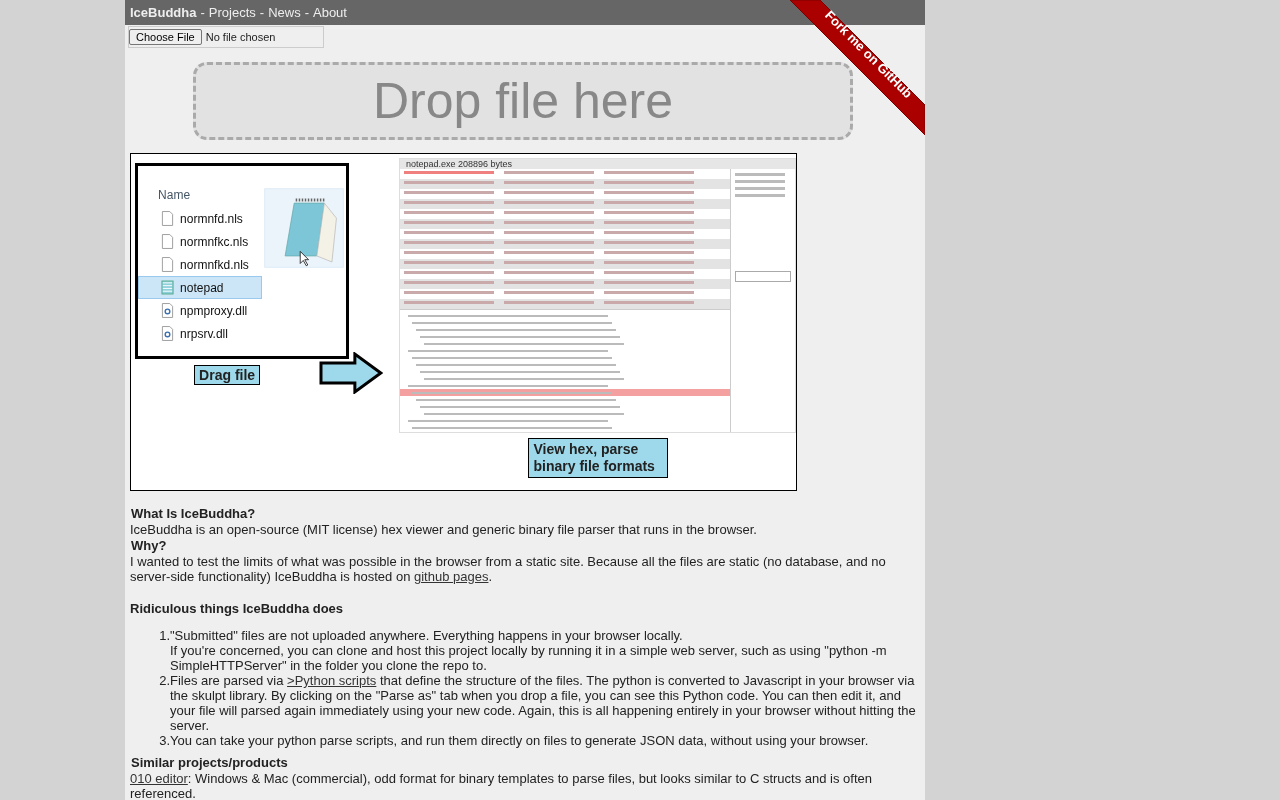 The width and height of the screenshot is (1280, 800). Describe the element at coordinates (165, 37) in the screenshot. I see `choose-file-button: Choose File` at that location.